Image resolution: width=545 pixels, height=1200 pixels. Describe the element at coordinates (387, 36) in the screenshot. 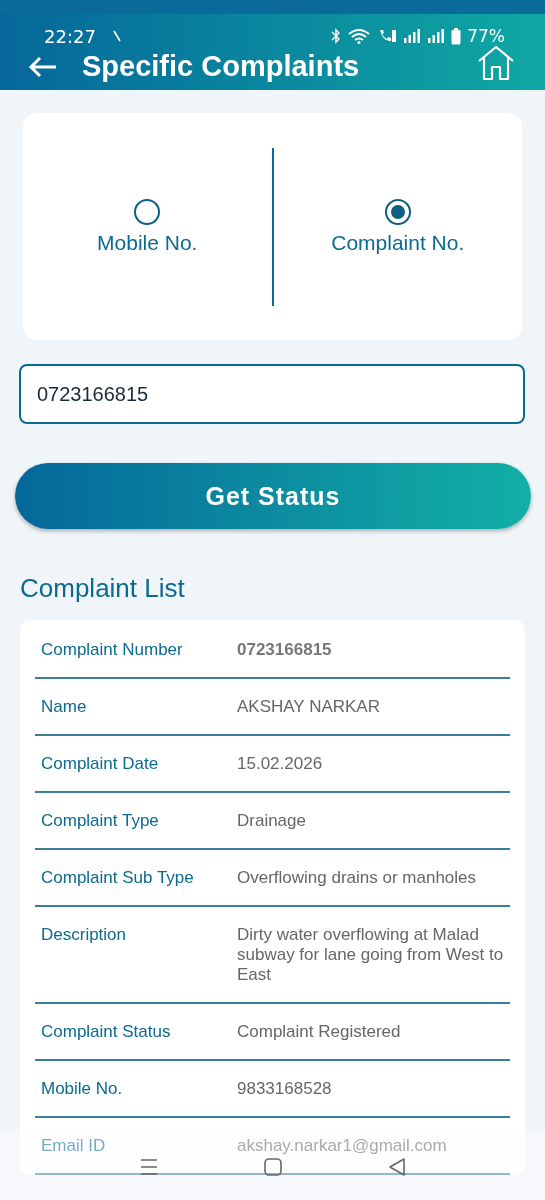

I see `phone-icon` at that location.